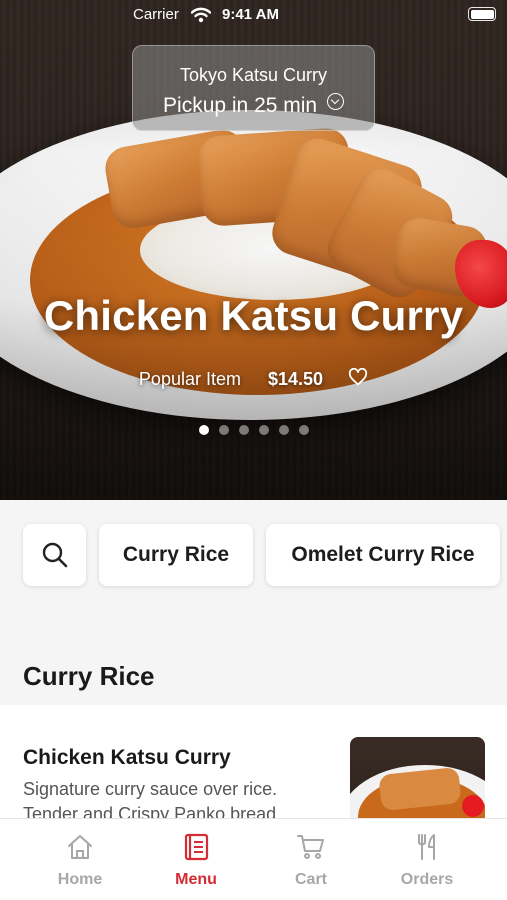  Describe the element at coordinates (89, 676) in the screenshot. I see `section-title: Curry Rice` at that location.